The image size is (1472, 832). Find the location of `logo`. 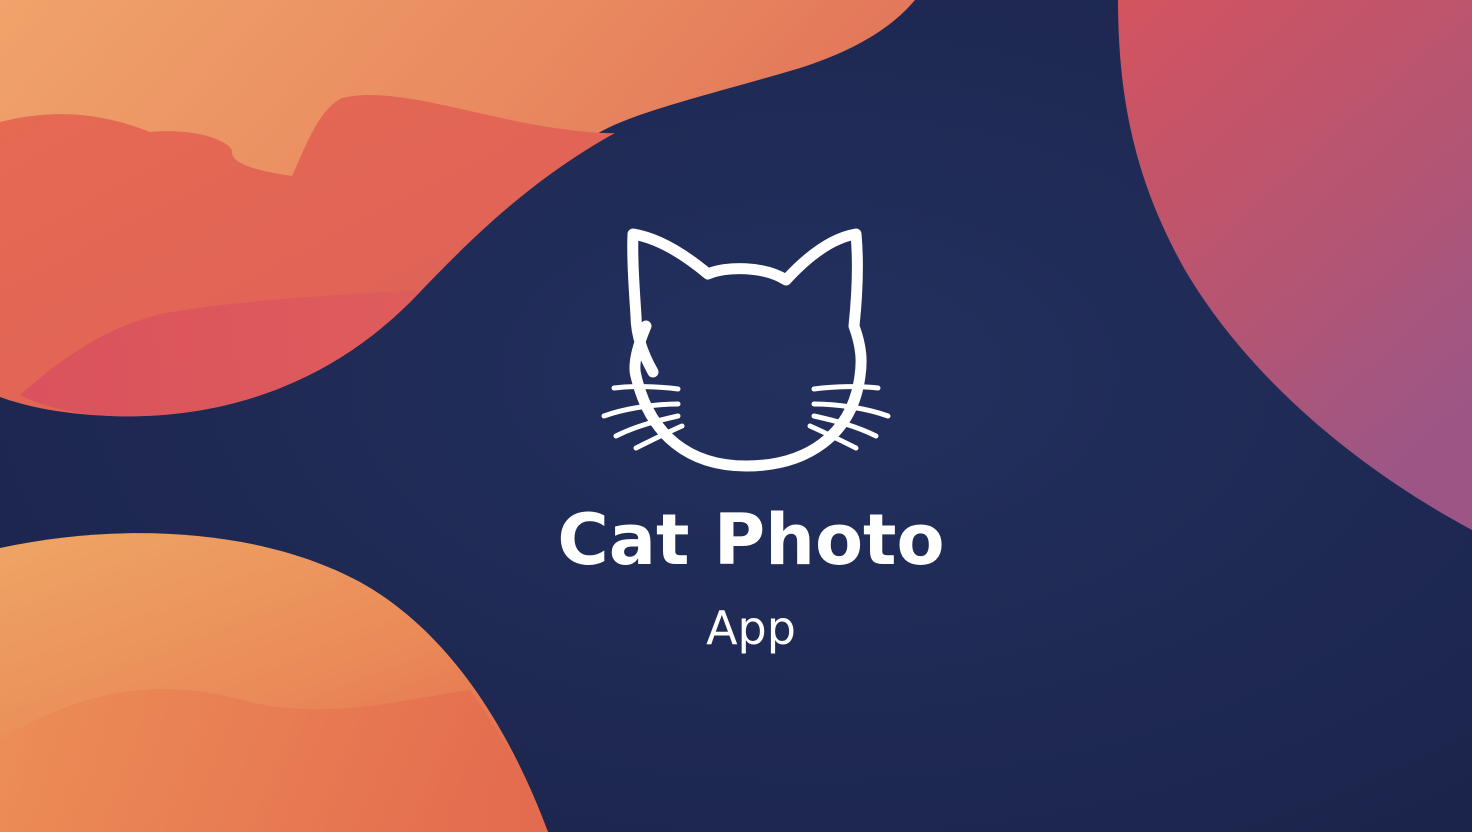

logo is located at coordinates (746, 351).